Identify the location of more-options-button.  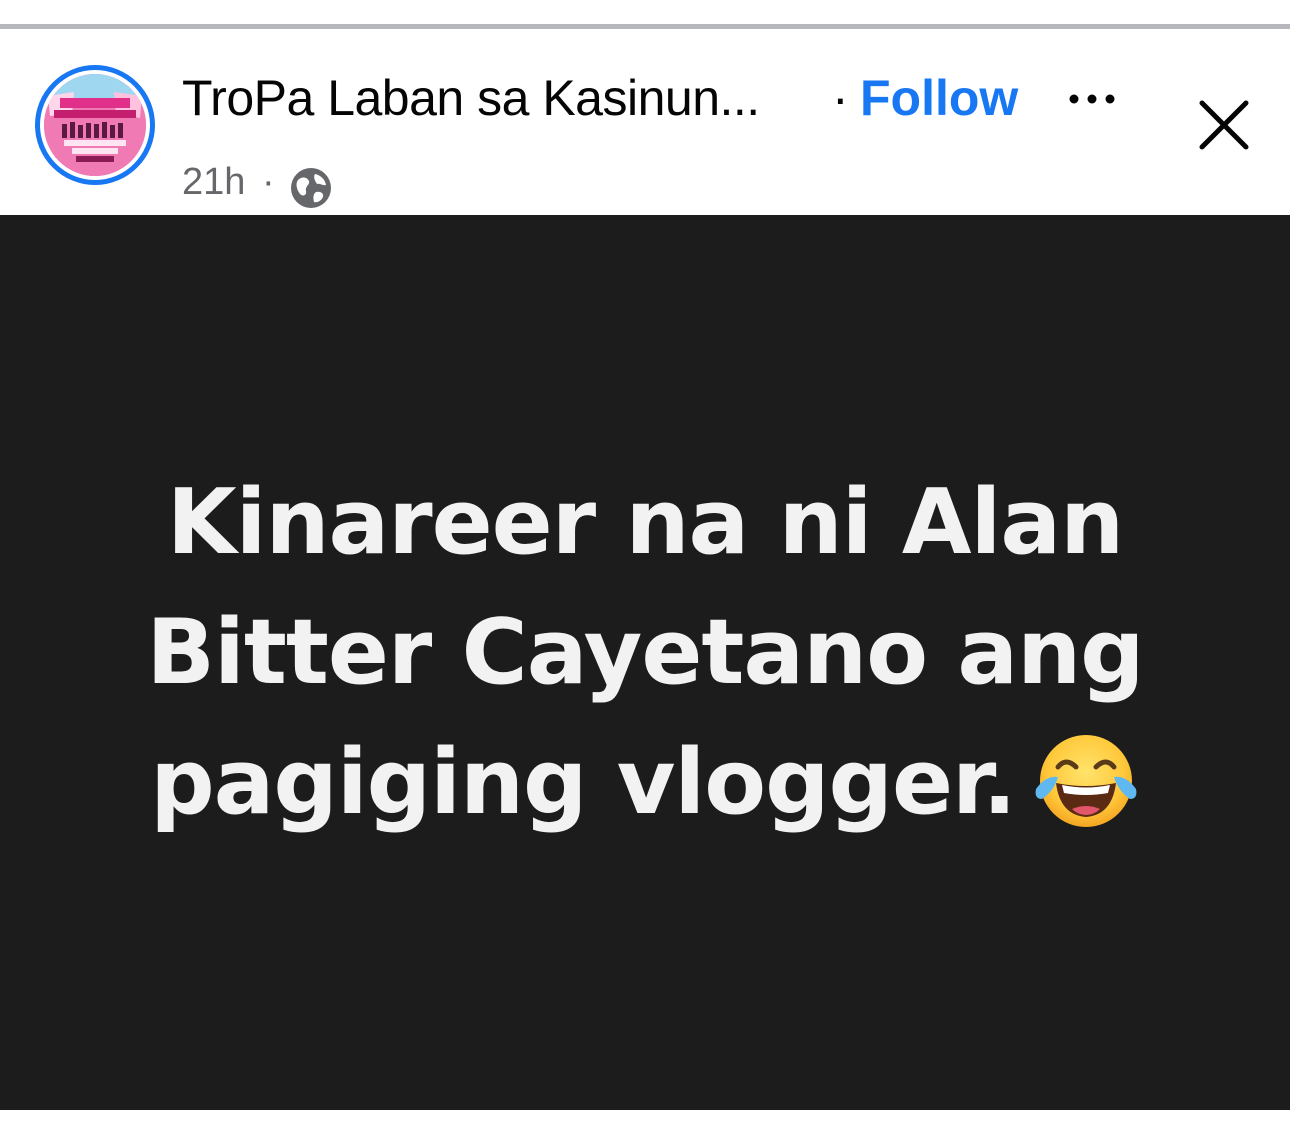
(1092, 102).